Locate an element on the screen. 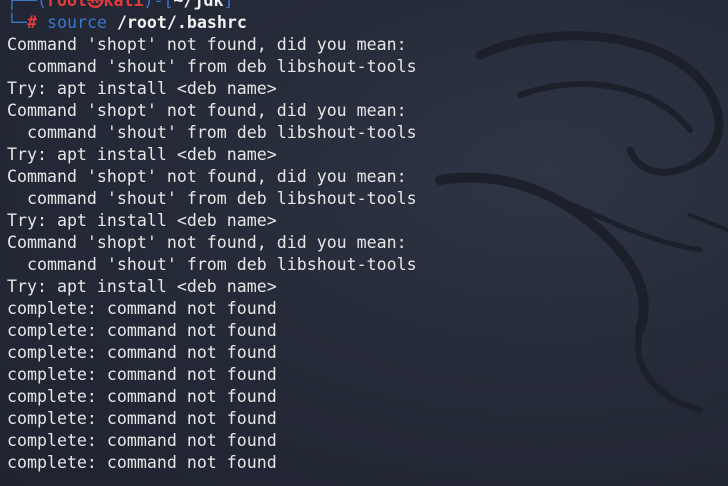 The image size is (728, 486). prompt-frame-close: ] is located at coordinates (228, 5).